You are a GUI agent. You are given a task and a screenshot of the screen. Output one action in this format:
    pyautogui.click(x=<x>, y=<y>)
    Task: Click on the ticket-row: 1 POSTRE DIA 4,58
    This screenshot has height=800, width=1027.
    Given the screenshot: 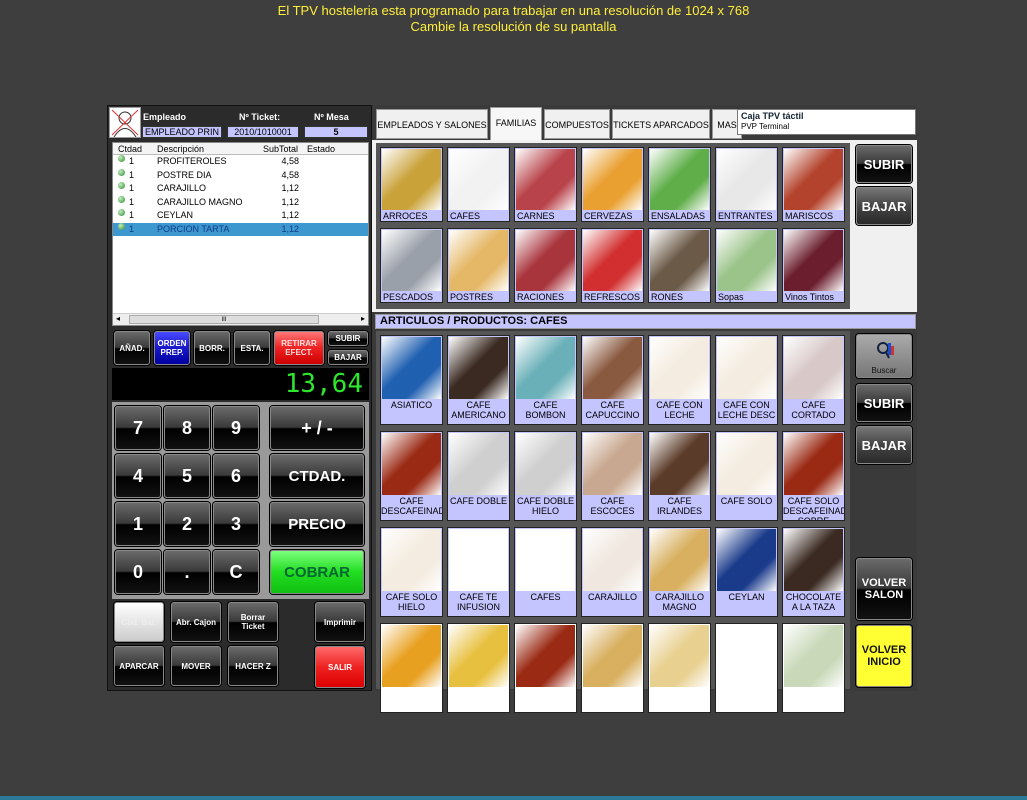 What is the action you would take?
    pyautogui.click(x=240, y=175)
    